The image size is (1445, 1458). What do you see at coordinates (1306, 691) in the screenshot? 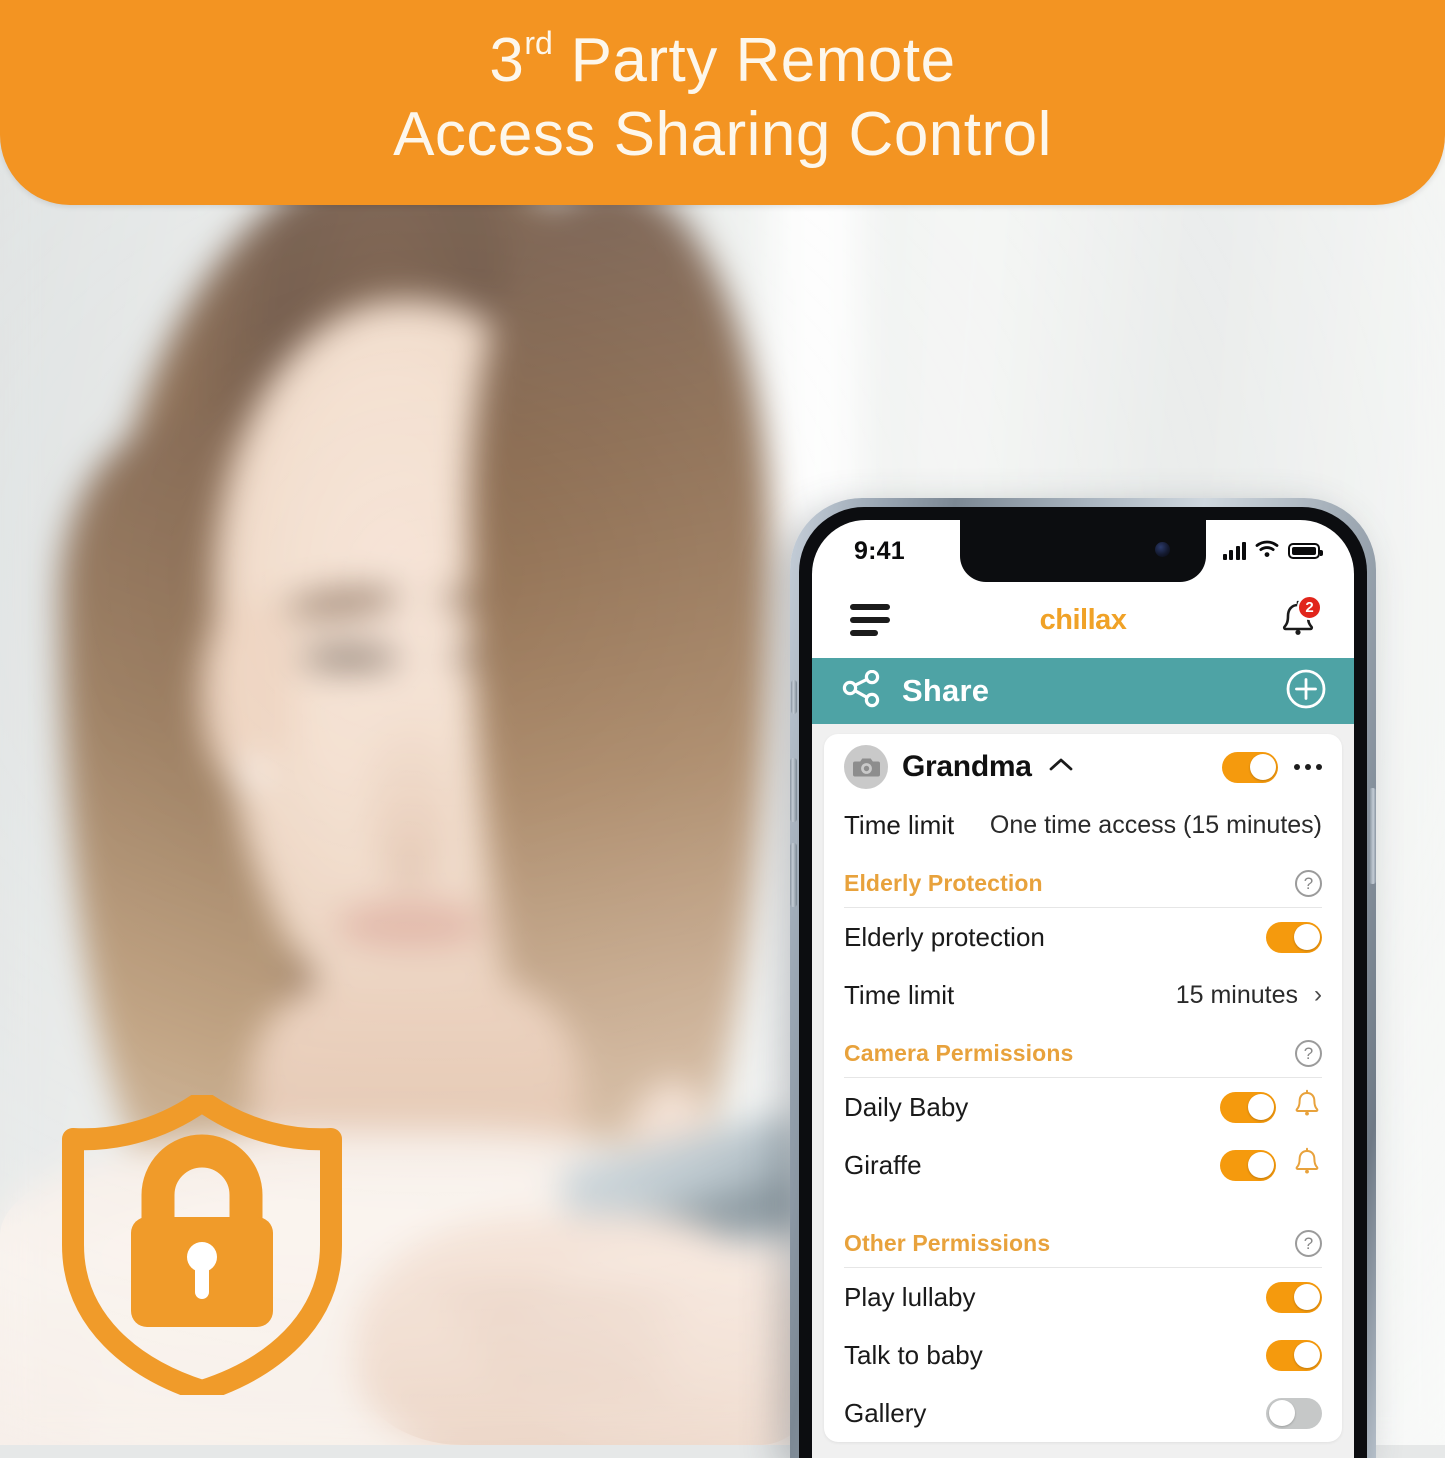
I see `plus-circle-icon` at bounding box center [1306, 691].